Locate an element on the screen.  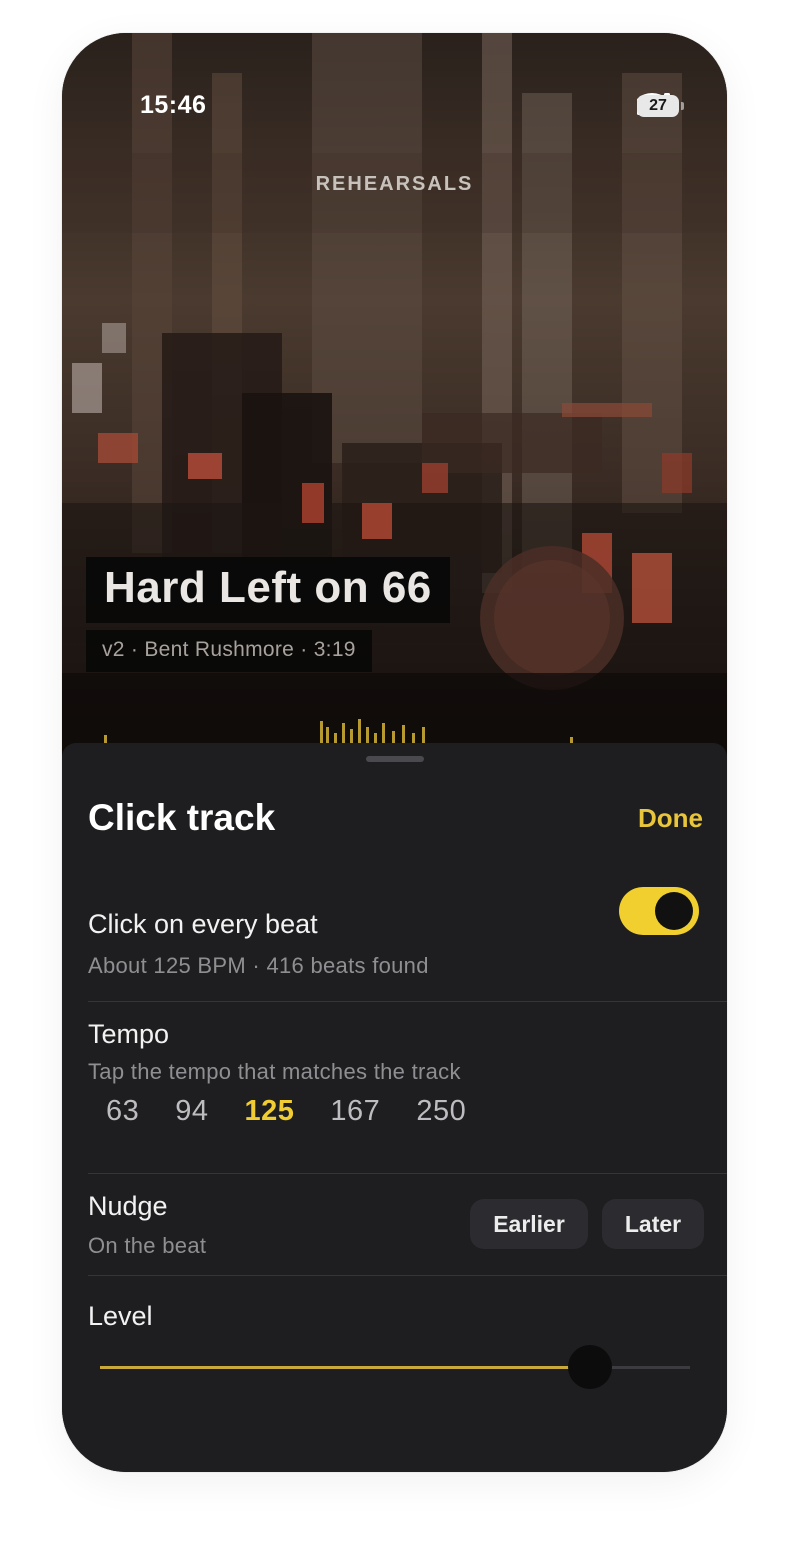
tempo-option-94: 94 is located at coordinates (191, 1111).